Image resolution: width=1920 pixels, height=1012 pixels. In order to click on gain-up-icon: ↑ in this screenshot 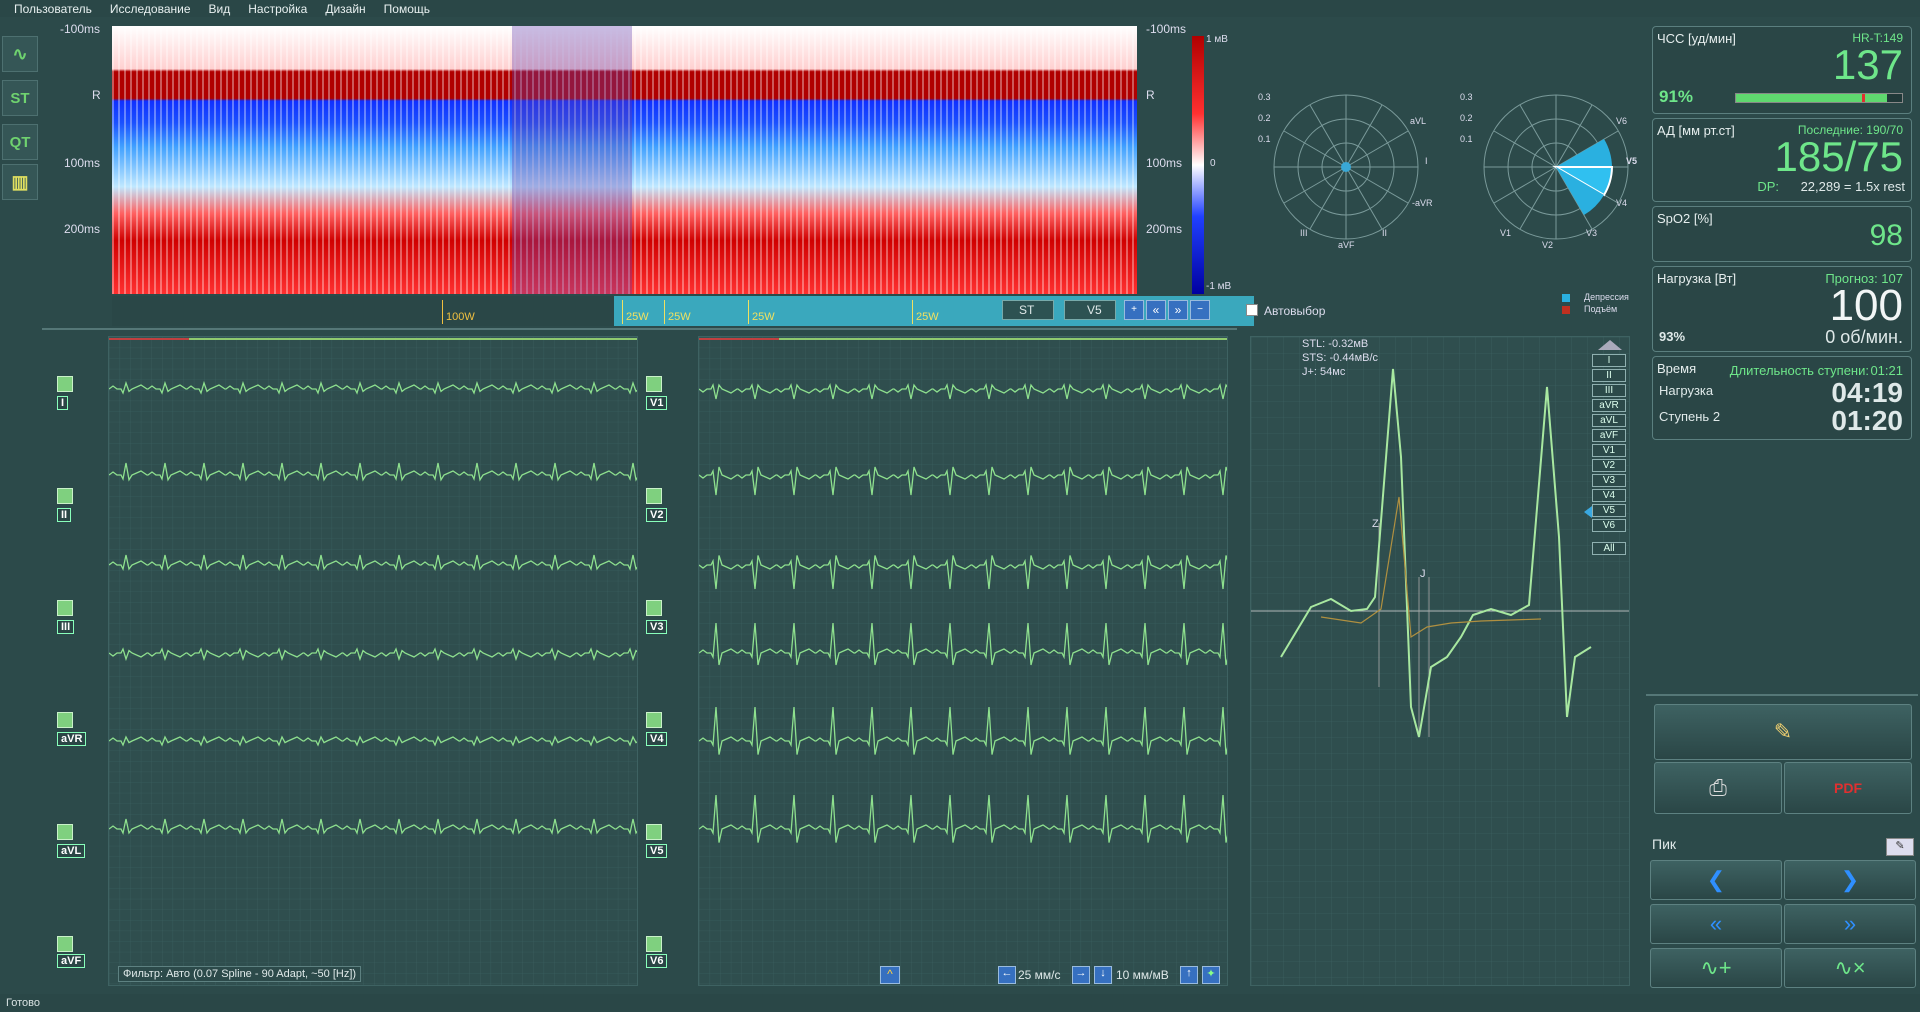, I will do `click(1189, 975)`.